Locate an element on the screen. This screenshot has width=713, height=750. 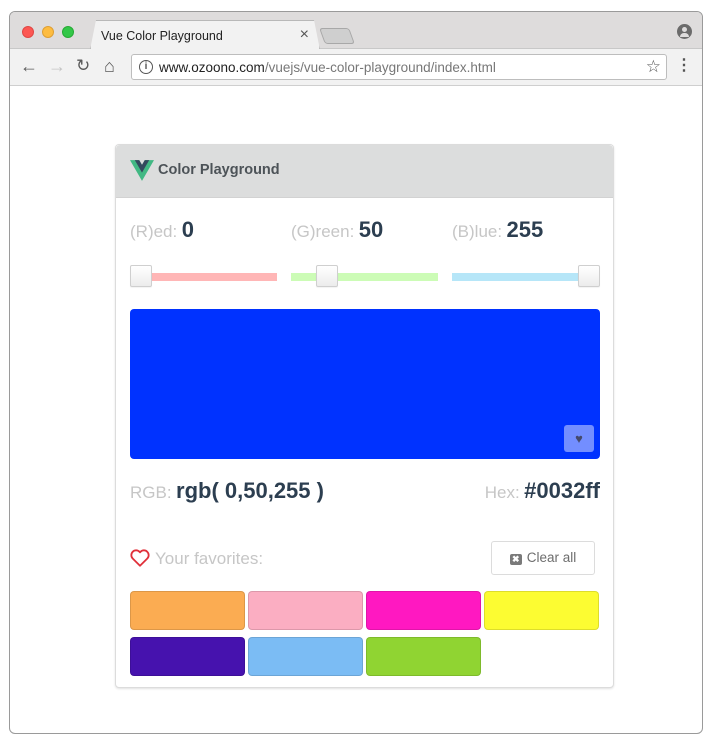
green-slider-thumb is located at coordinates (327, 276).